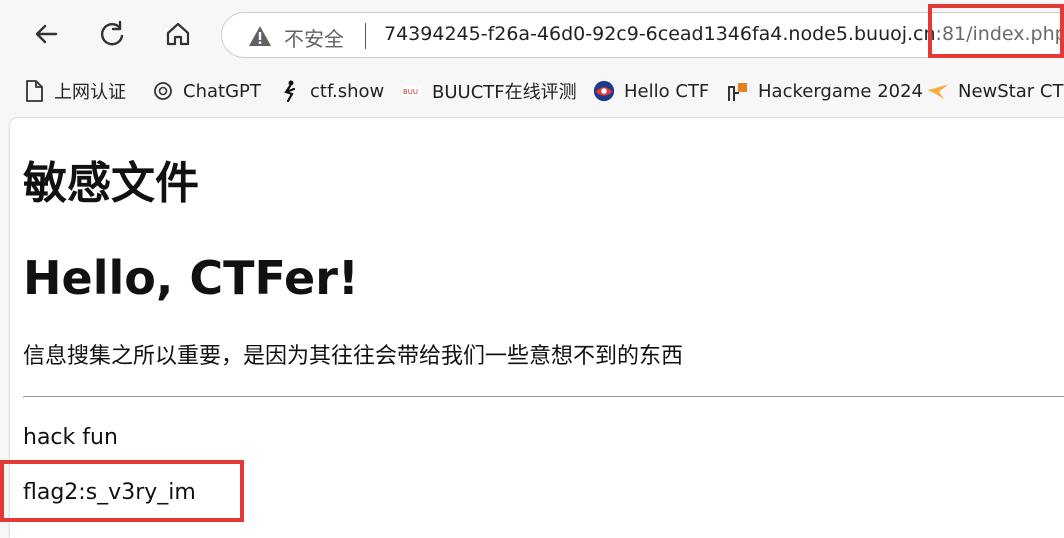  Describe the element at coordinates (191, 278) in the screenshot. I see `page-subheading: Hello, CTFer!` at that location.